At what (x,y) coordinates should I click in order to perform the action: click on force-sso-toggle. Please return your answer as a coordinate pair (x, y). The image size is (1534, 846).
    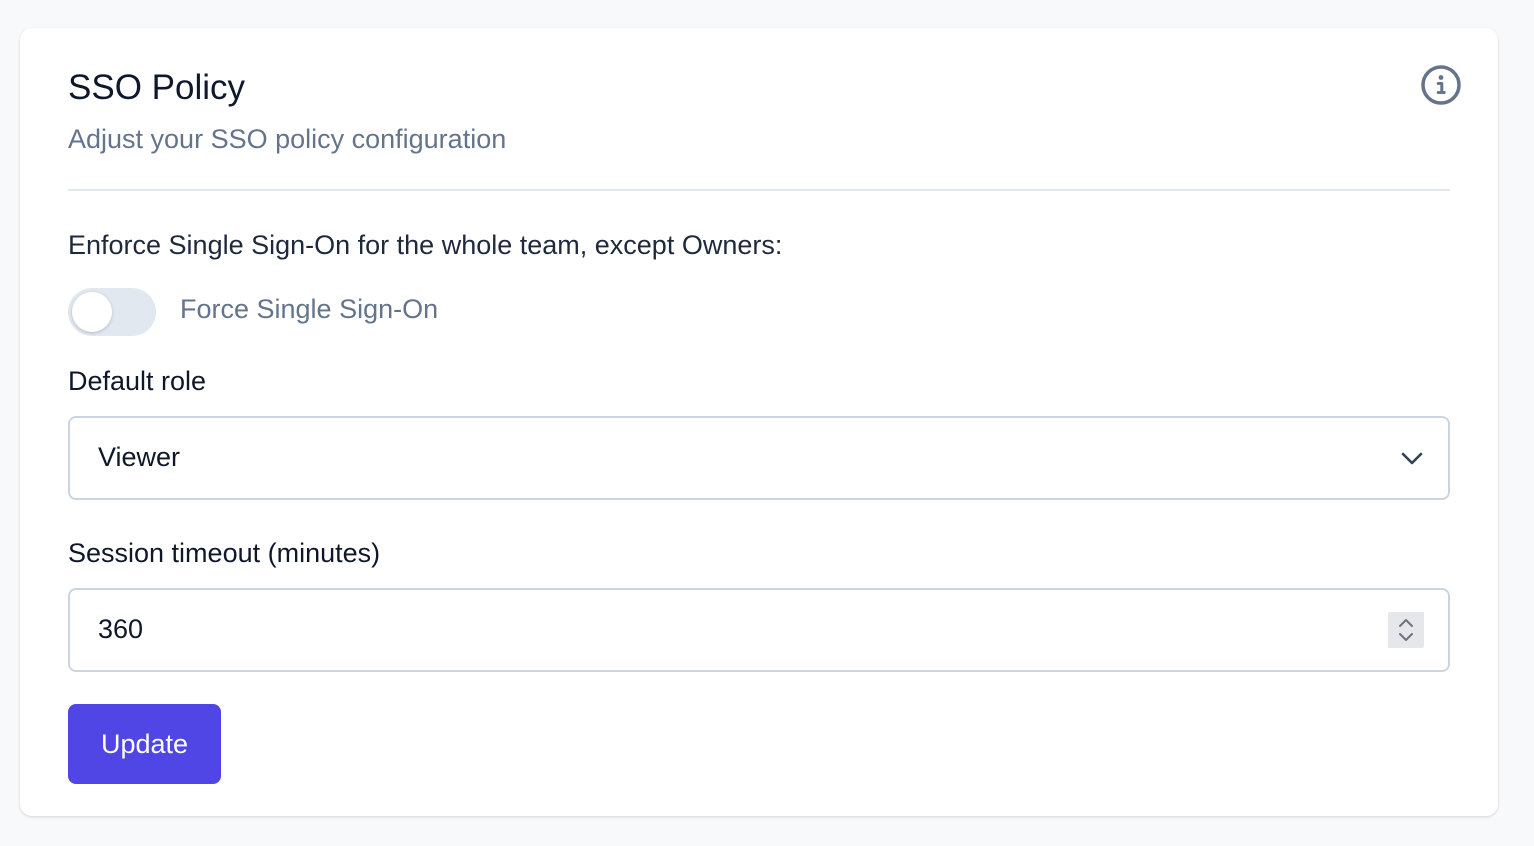
    Looking at the image, I should click on (112, 312).